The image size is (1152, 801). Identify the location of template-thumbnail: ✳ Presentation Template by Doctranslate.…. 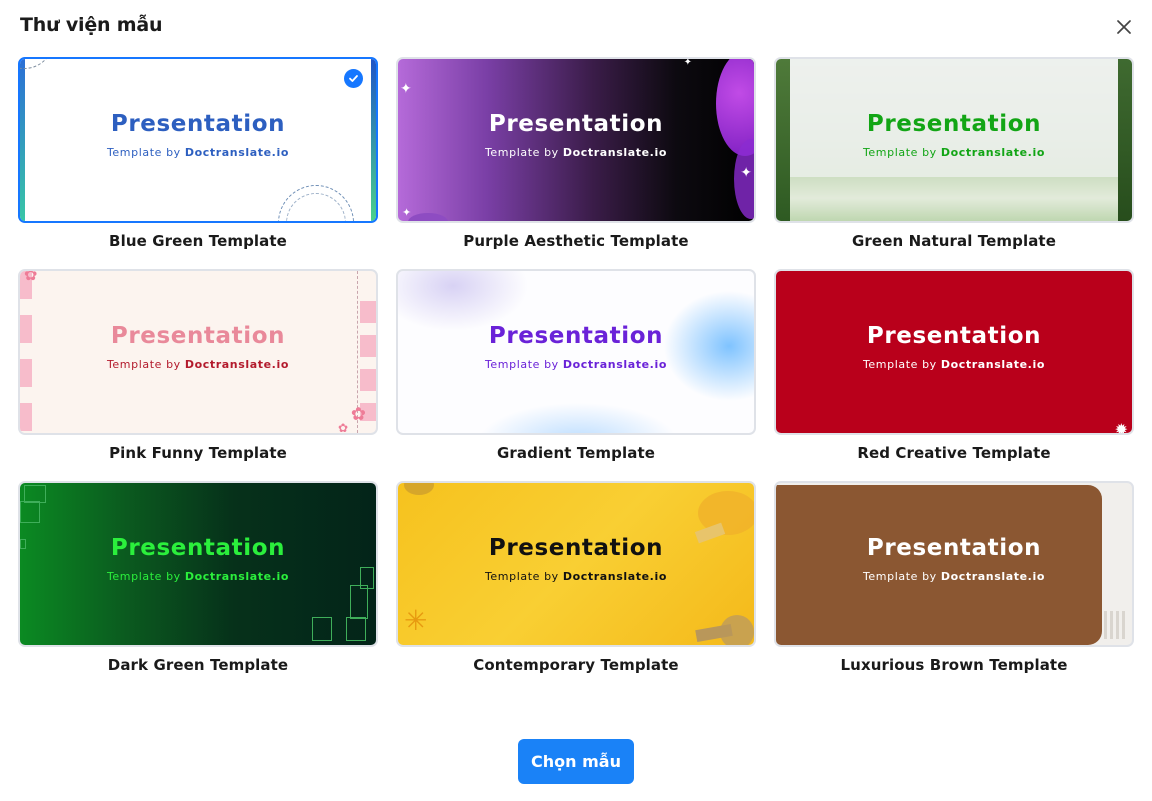
(576, 564).